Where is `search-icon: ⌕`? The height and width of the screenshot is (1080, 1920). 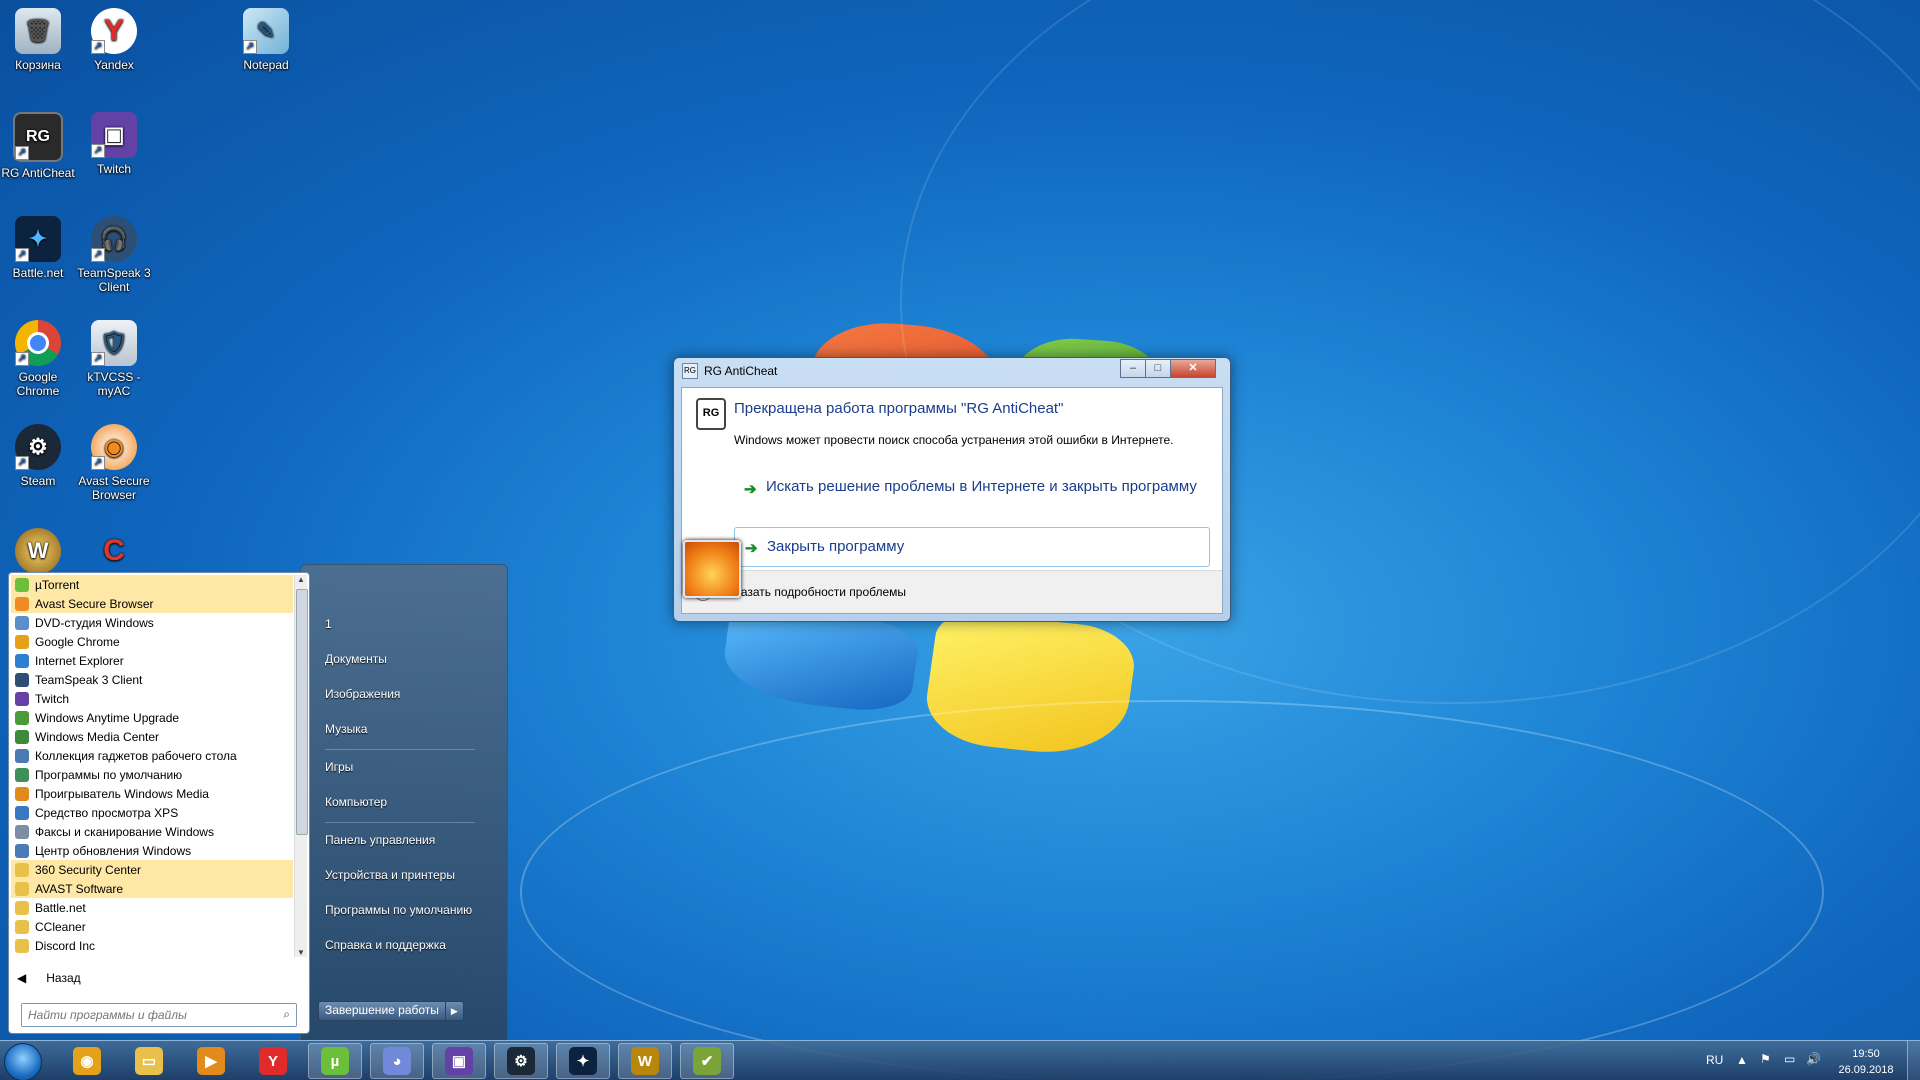
search-icon: ⌕ is located at coordinates (286, 1014).